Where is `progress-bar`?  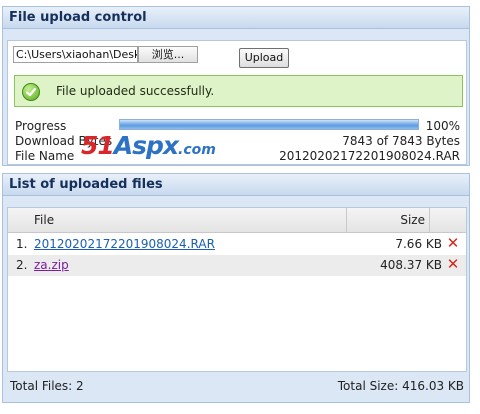
progress-bar is located at coordinates (269, 124).